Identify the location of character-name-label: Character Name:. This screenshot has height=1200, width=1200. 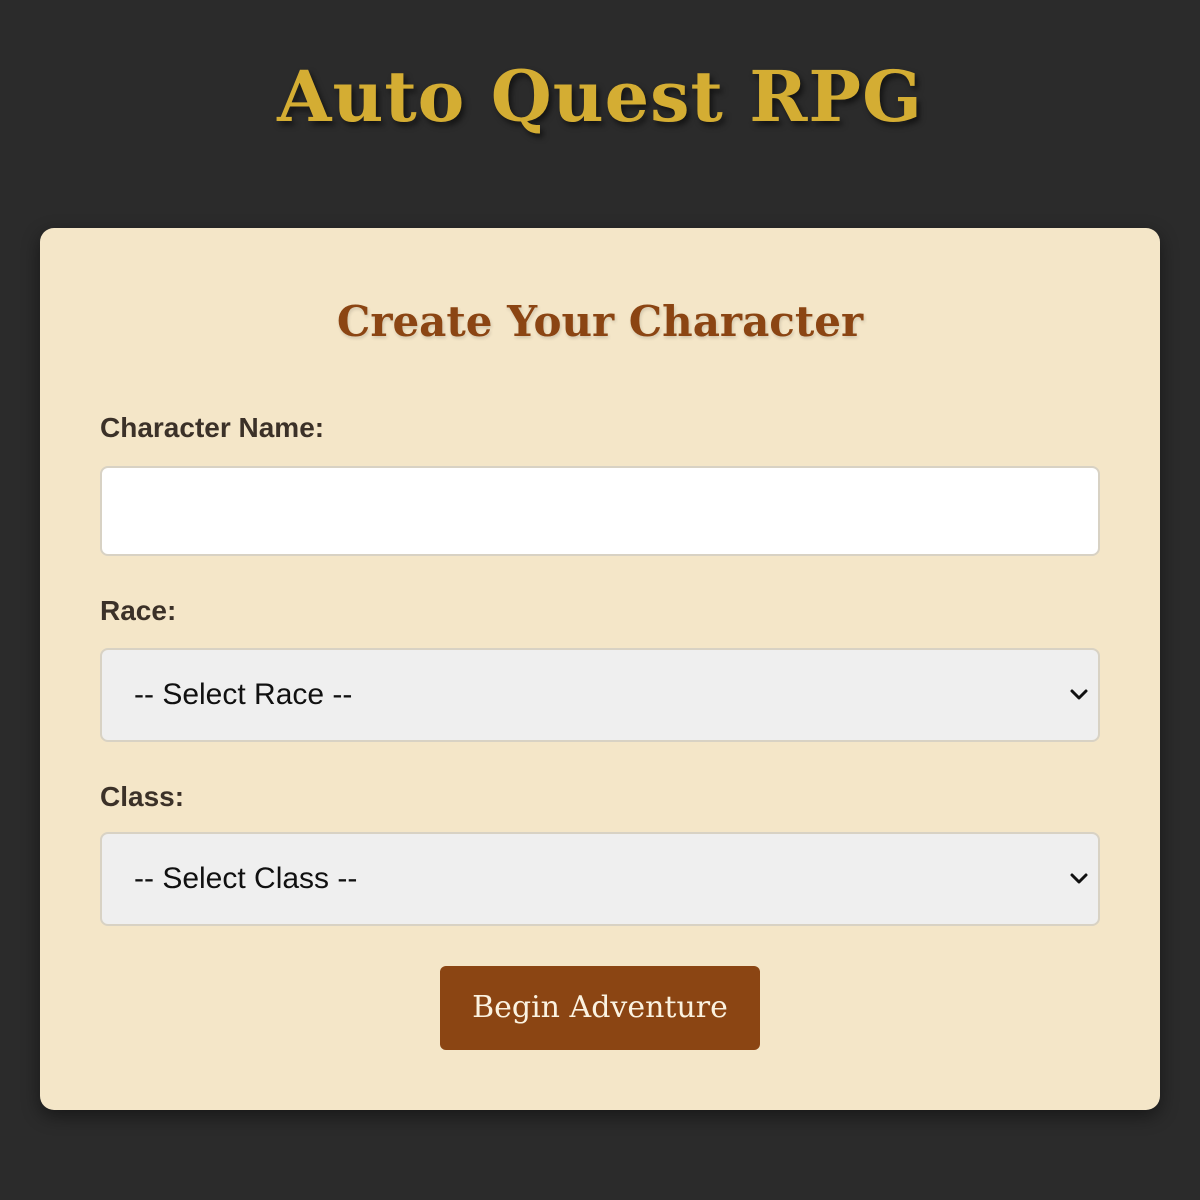
(212, 427).